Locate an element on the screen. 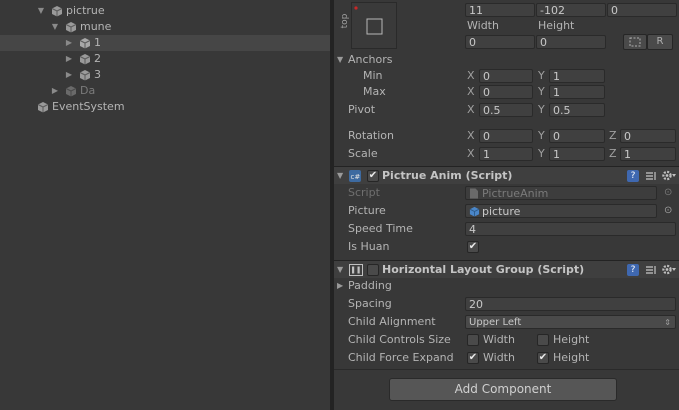 Image resolution: width=679 pixels, height=410 pixels. expand-width-checkbox: ✔ is located at coordinates (473, 358).